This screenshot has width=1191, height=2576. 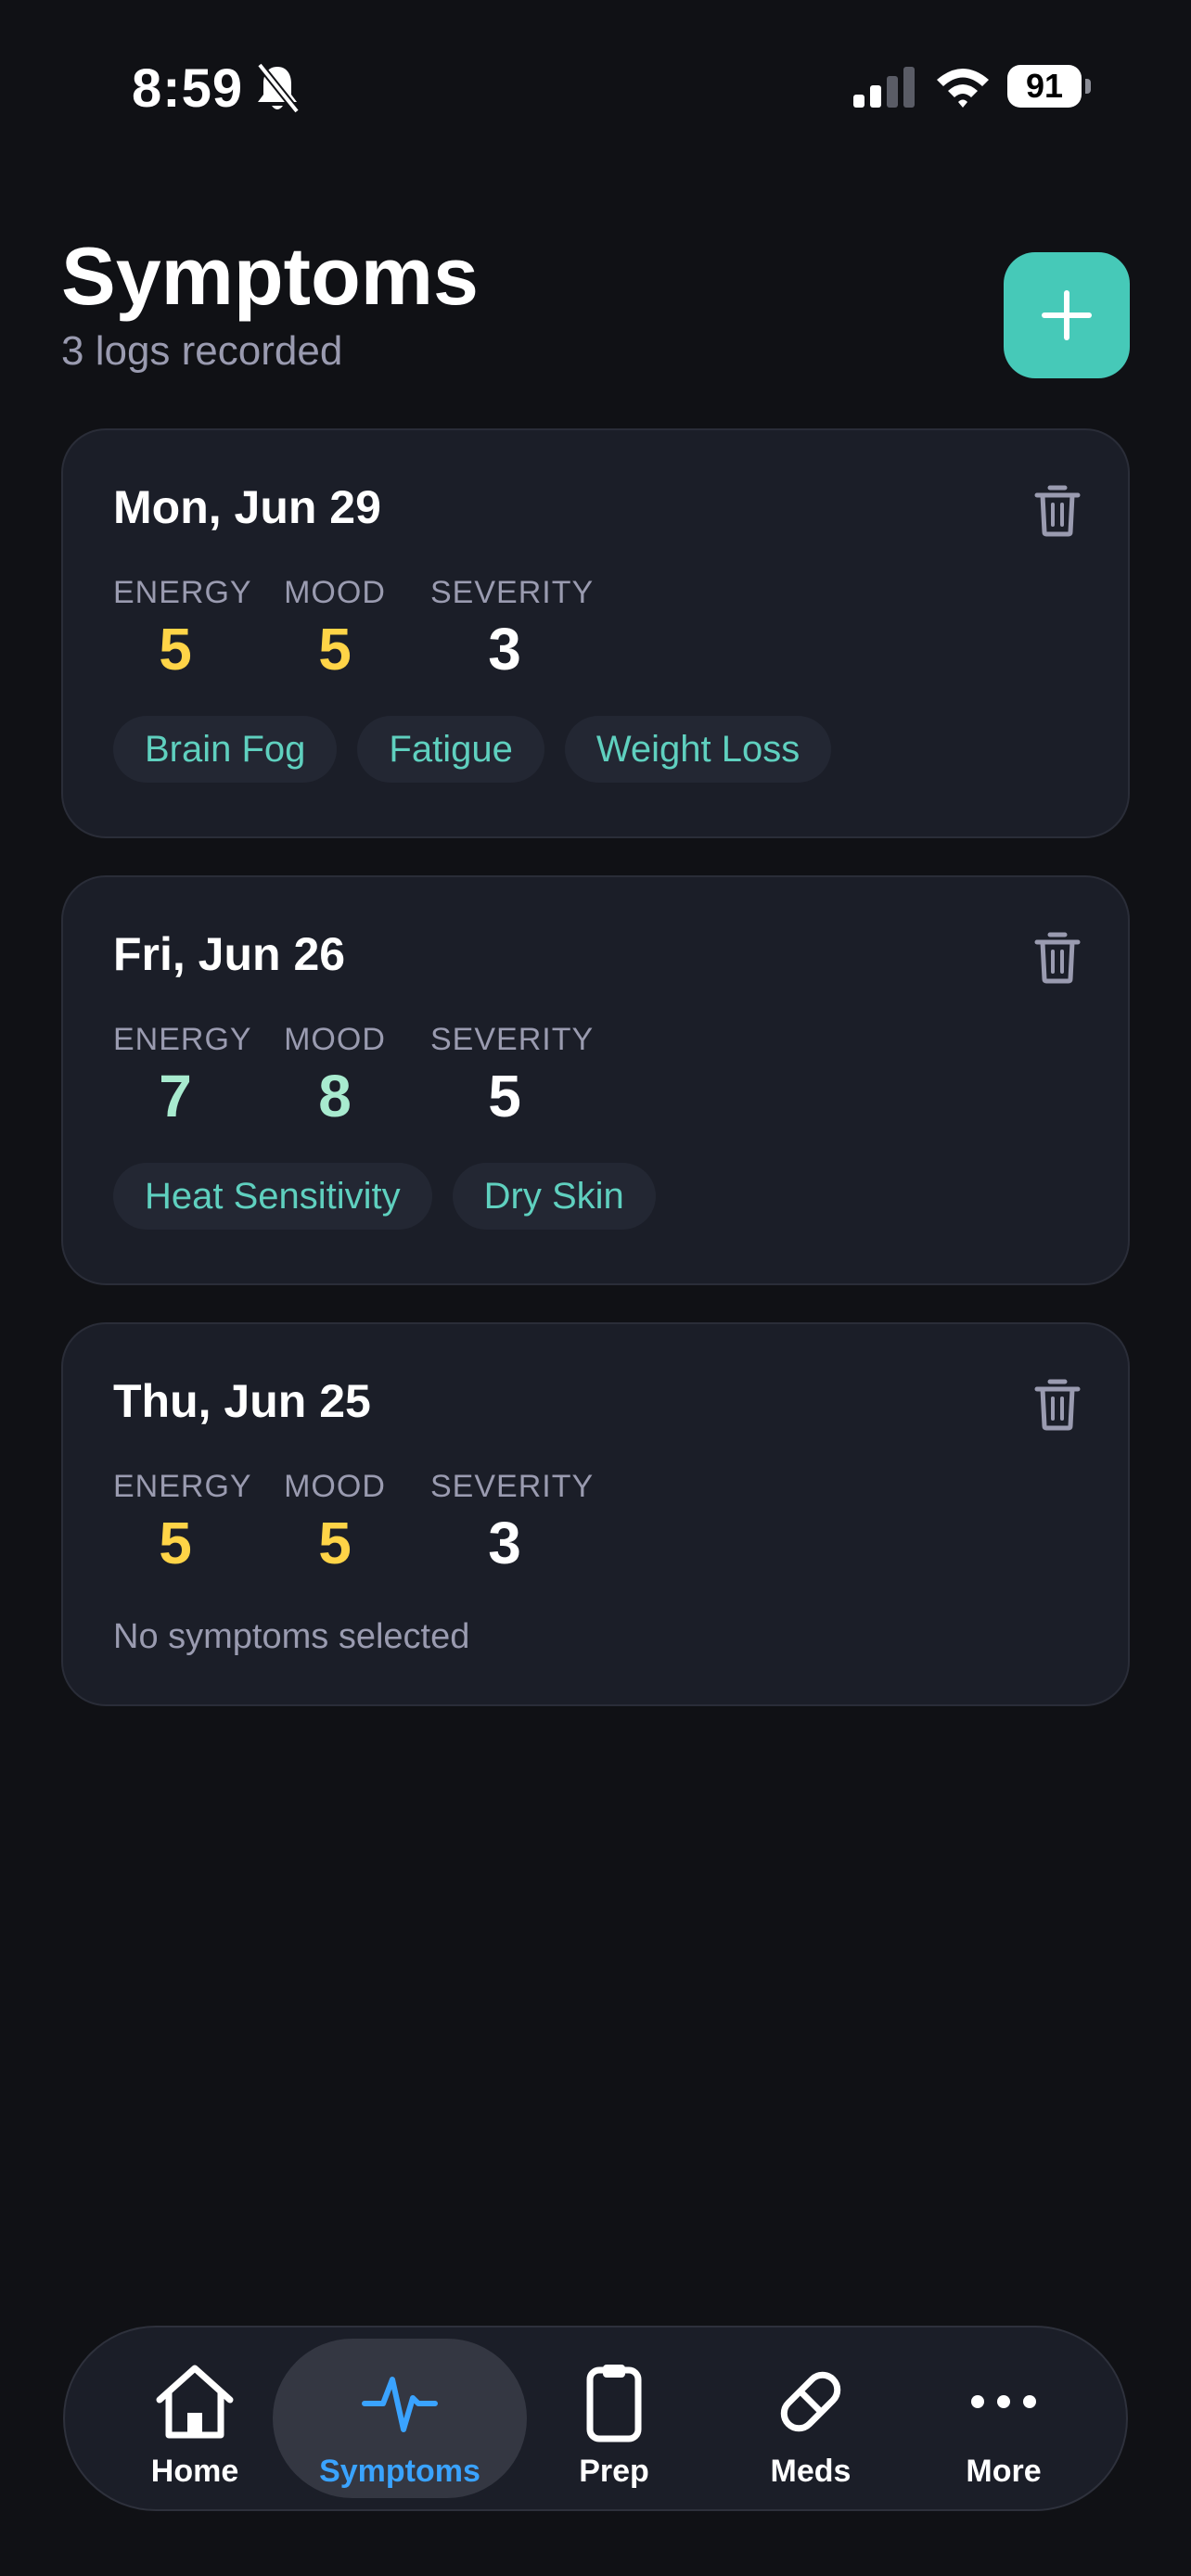 What do you see at coordinates (450, 749) in the screenshot?
I see `symptom-tag: Fatigue` at bounding box center [450, 749].